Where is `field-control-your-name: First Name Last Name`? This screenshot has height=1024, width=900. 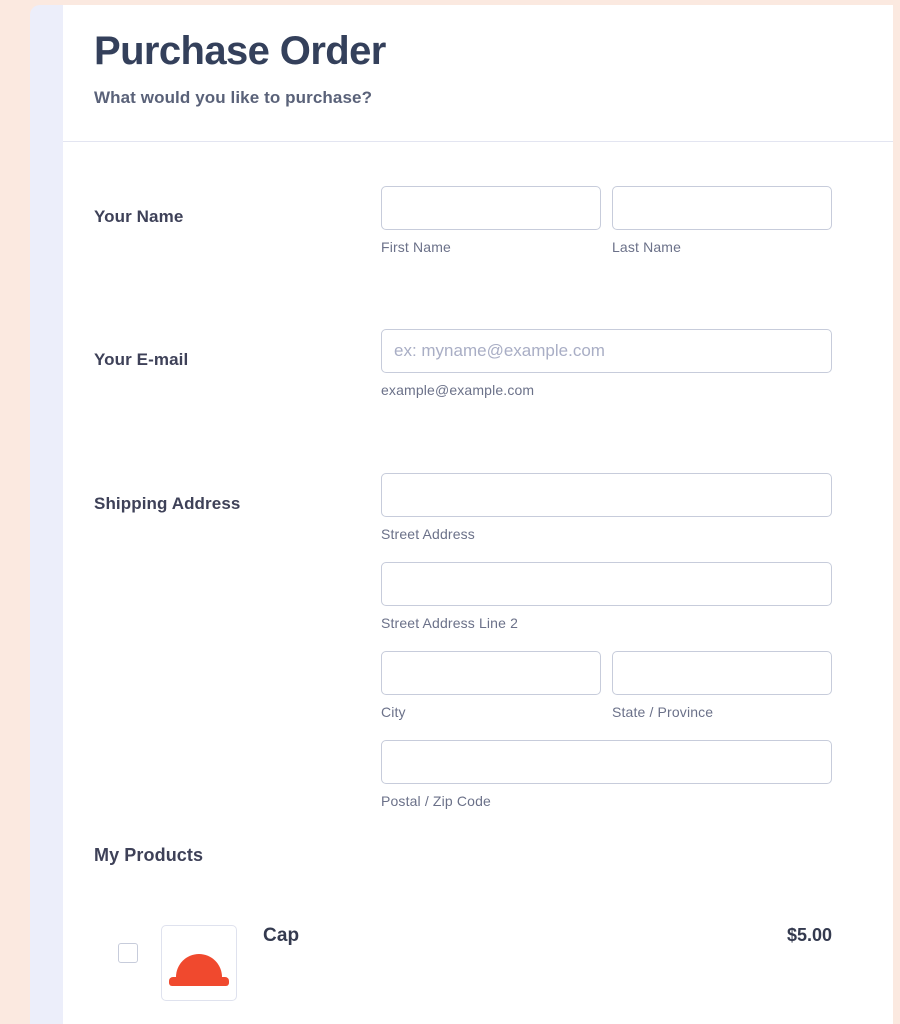 field-control-your-name: First Name Last Name is located at coordinates (637, 220).